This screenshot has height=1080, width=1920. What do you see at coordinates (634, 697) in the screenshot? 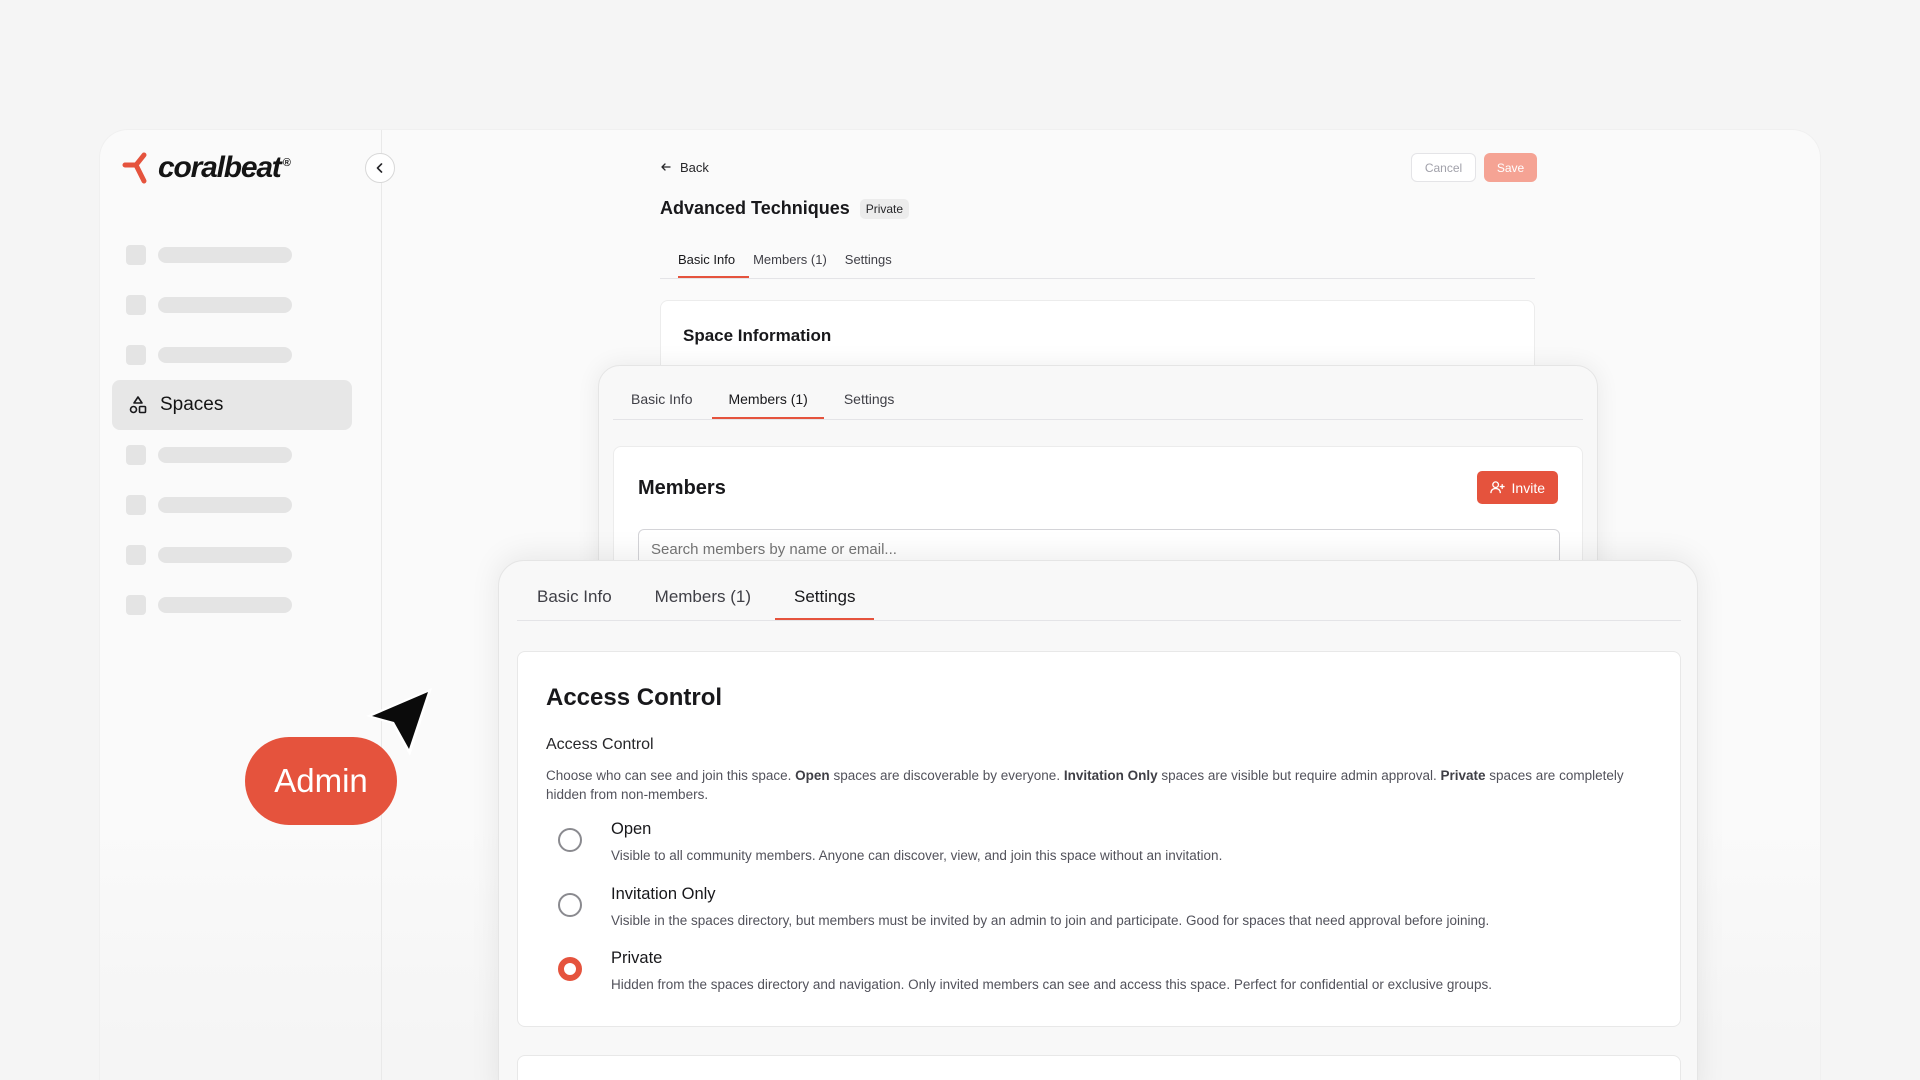
I see `access-control-title: Access Control` at bounding box center [634, 697].